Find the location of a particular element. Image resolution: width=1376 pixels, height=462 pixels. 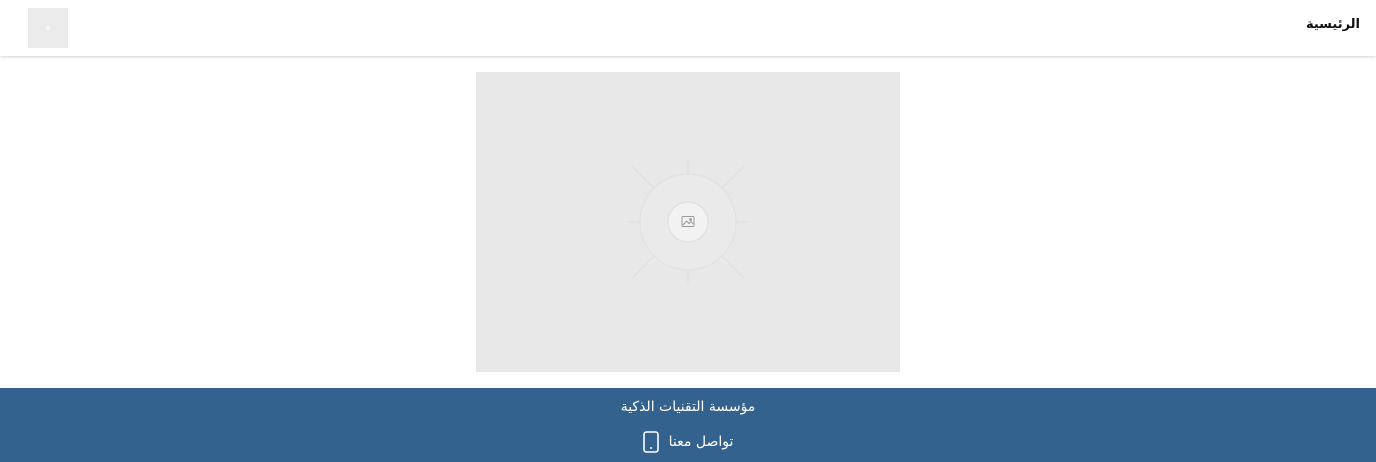

contact-us-label: تواصل معنا is located at coordinates (701, 442).